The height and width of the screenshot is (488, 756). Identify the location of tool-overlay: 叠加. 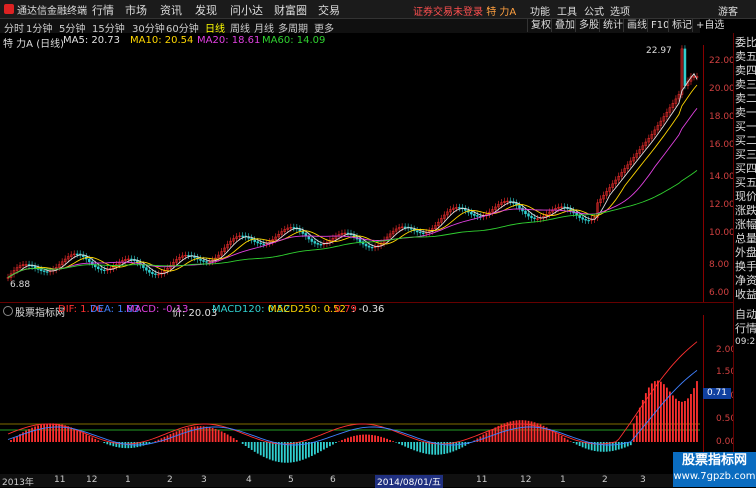
(563, 25).